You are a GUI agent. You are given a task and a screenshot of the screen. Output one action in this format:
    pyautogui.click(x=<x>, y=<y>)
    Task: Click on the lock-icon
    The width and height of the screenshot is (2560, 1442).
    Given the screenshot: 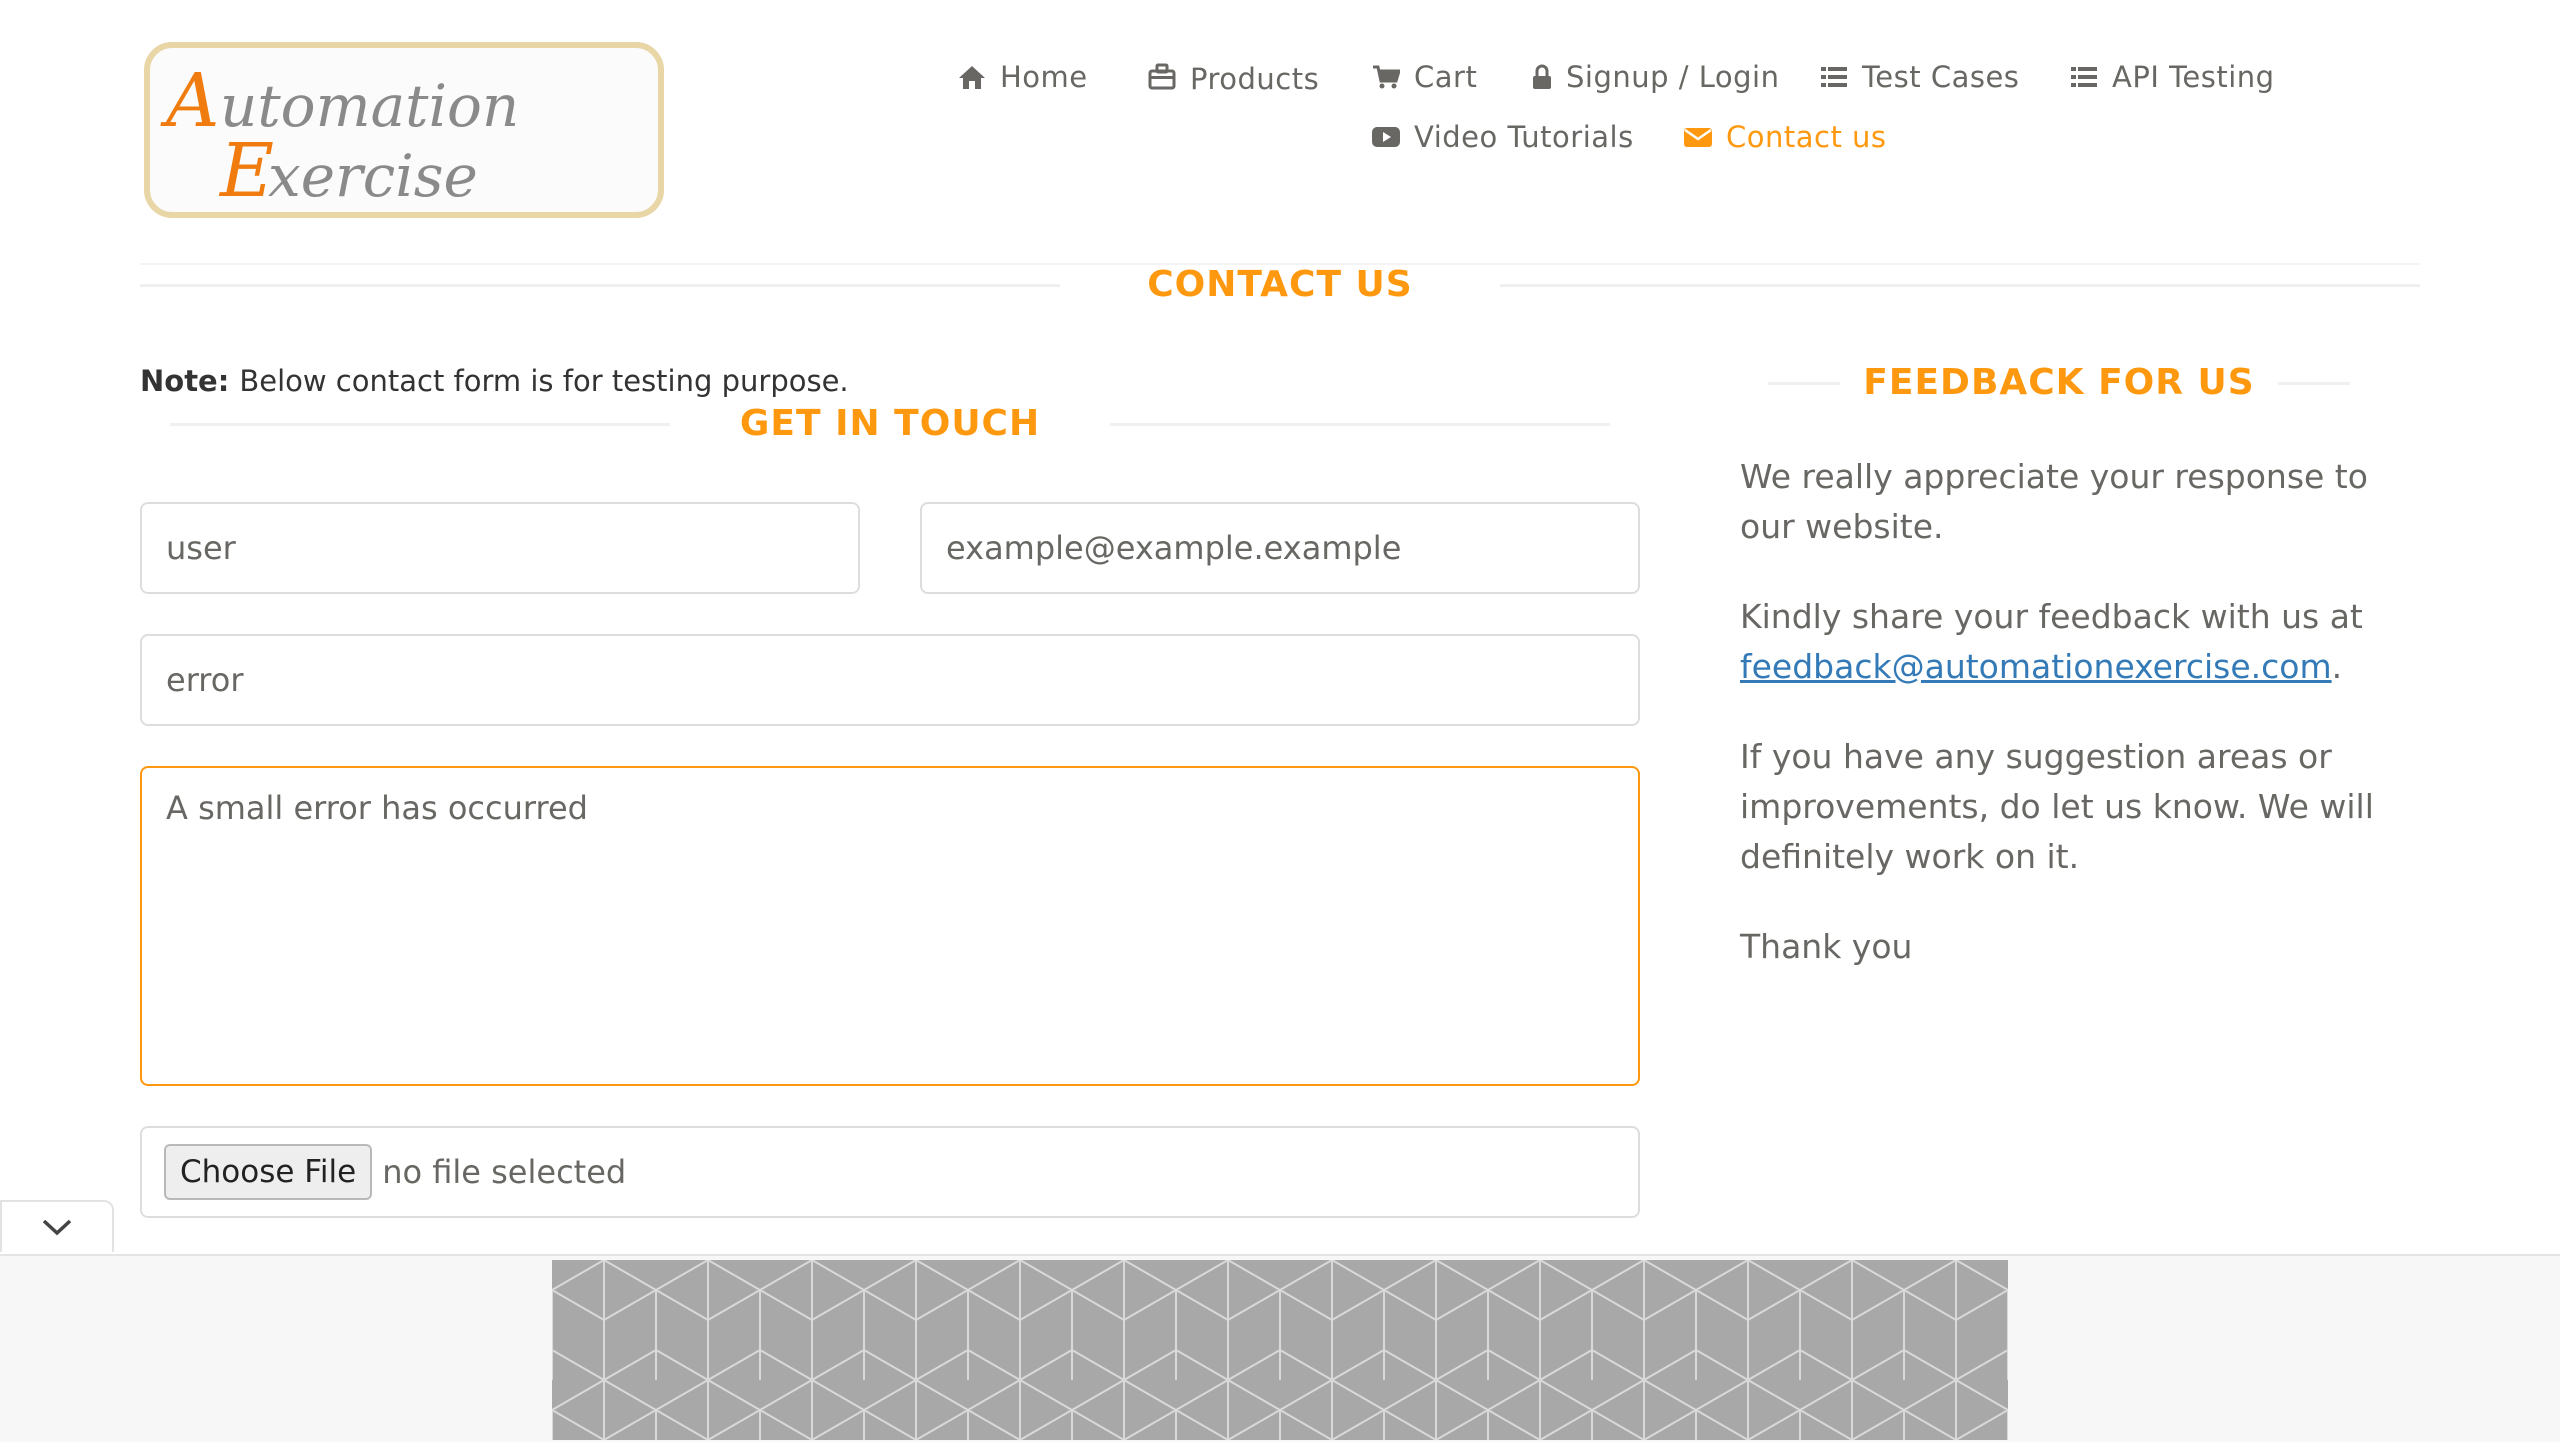 What is the action you would take?
    pyautogui.click(x=1542, y=76)
    